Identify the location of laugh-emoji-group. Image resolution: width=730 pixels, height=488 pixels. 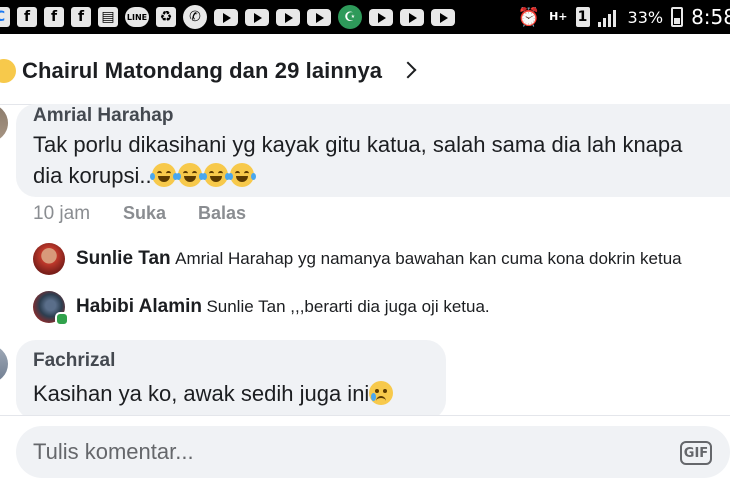
(202, 175).